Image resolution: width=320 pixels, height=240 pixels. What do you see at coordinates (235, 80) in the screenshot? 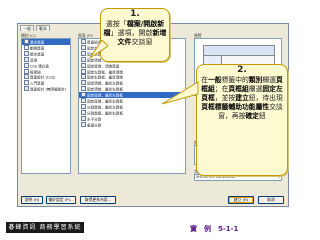
I see `callout-2-text-c: 標籤中的` at bounding box center [235, 80].